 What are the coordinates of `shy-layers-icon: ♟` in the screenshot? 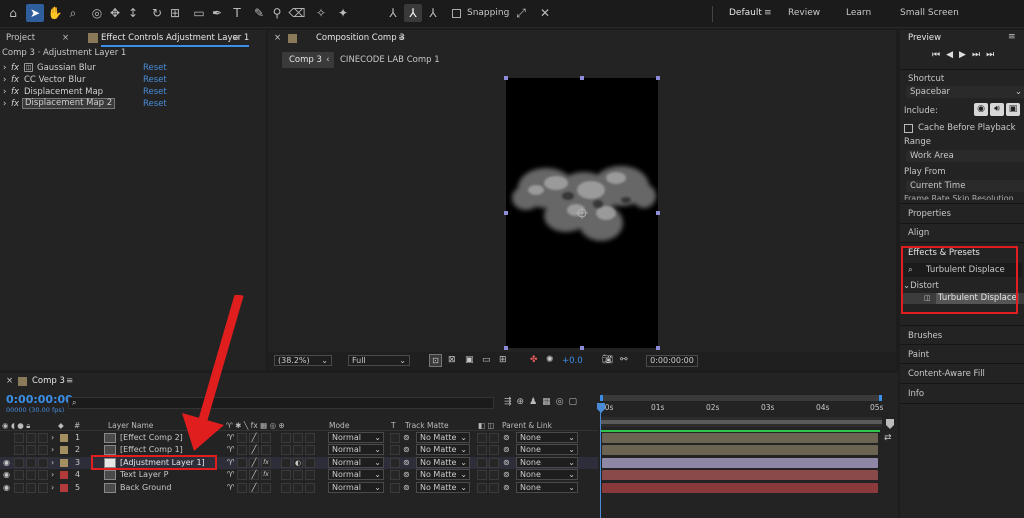 It's located at (535, 402).